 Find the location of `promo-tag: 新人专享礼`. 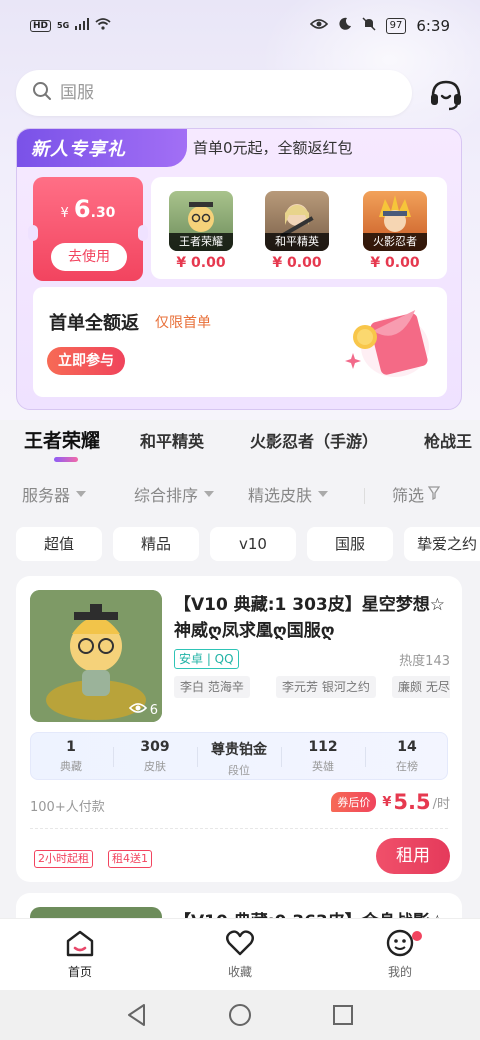

promo-tag: 新人专享礼 is located at coordinates (102, 148).